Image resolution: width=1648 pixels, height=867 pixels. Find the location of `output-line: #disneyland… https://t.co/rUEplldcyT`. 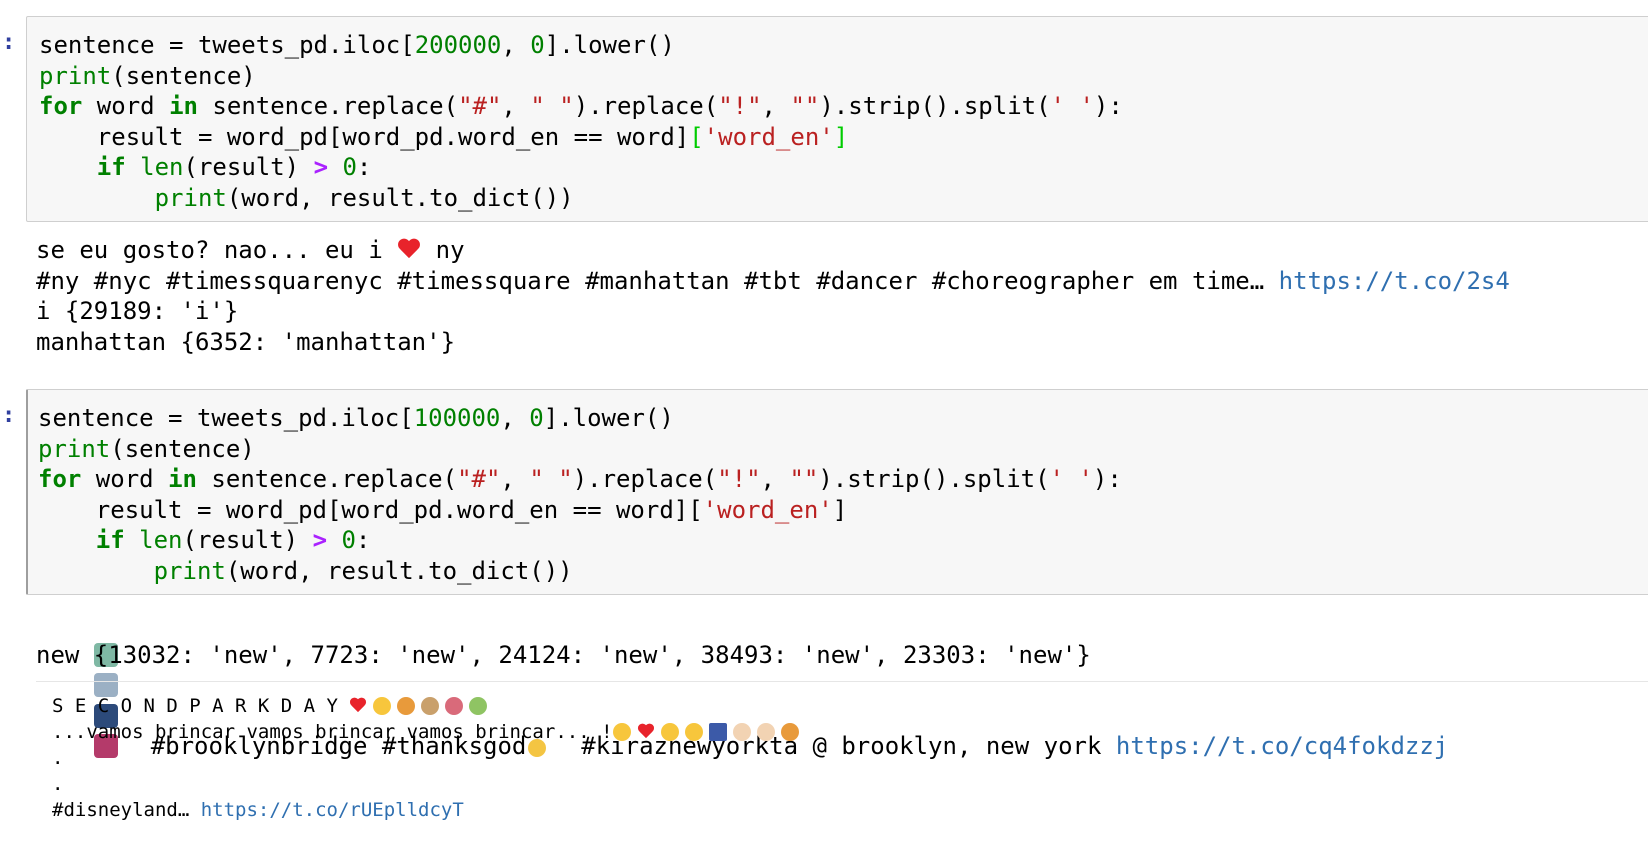

output-line: #disneyland… https://t.co/rUEplldcyT is located at coordinates (258, 810).